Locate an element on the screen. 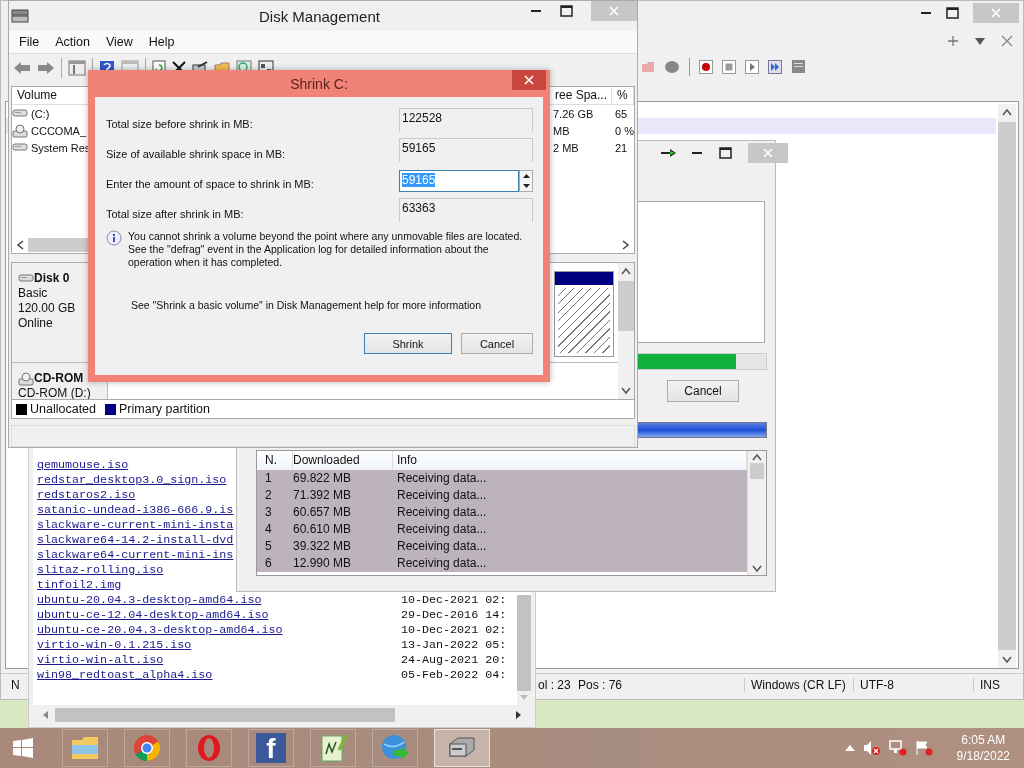 This screenshot has width=1024, height=768. info-text: You cannot shrink a volume beyond the point where any unmovable files are located. See the "defrag" event in the Application log for detailed information about the operation when it has completed. is located at coordinates (326, 249).